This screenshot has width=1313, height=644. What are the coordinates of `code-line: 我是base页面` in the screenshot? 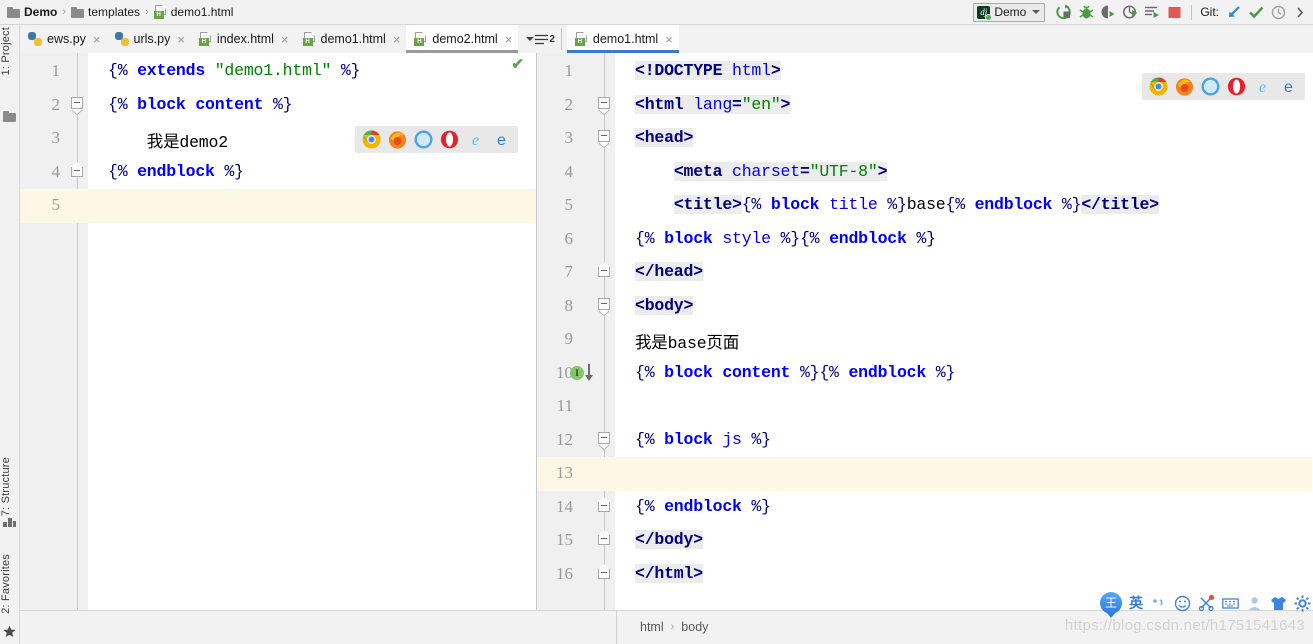 It's located at (687, 341).